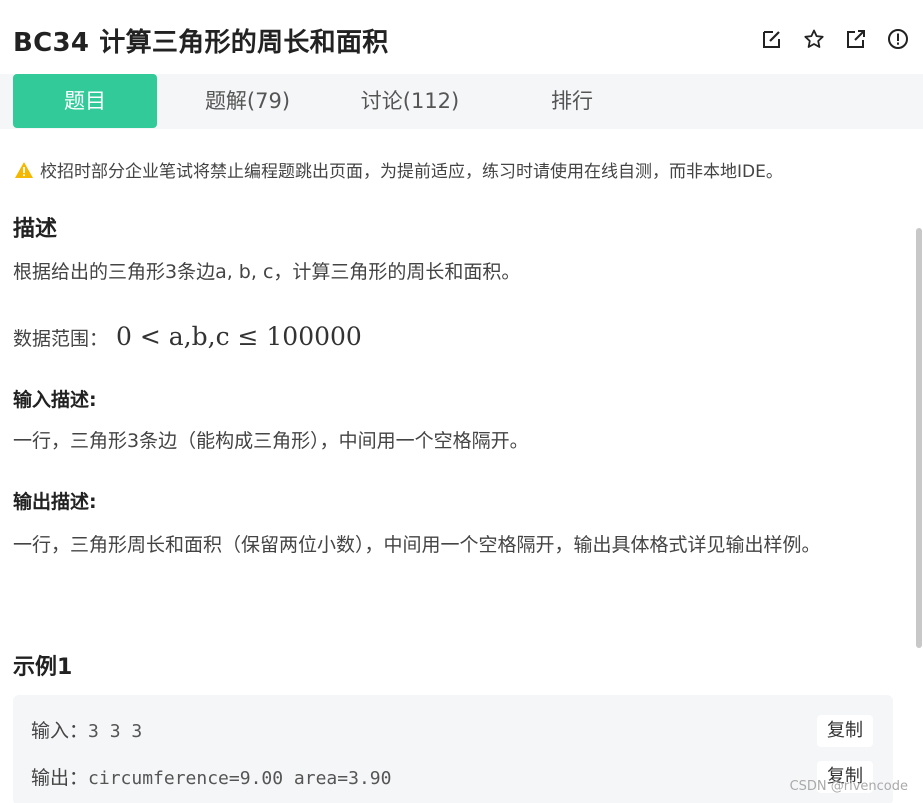  What do you see at coordinates (60, 731) in the screenshot?
I see `example-input-label: 输入：` at bounding box center [60, 731].